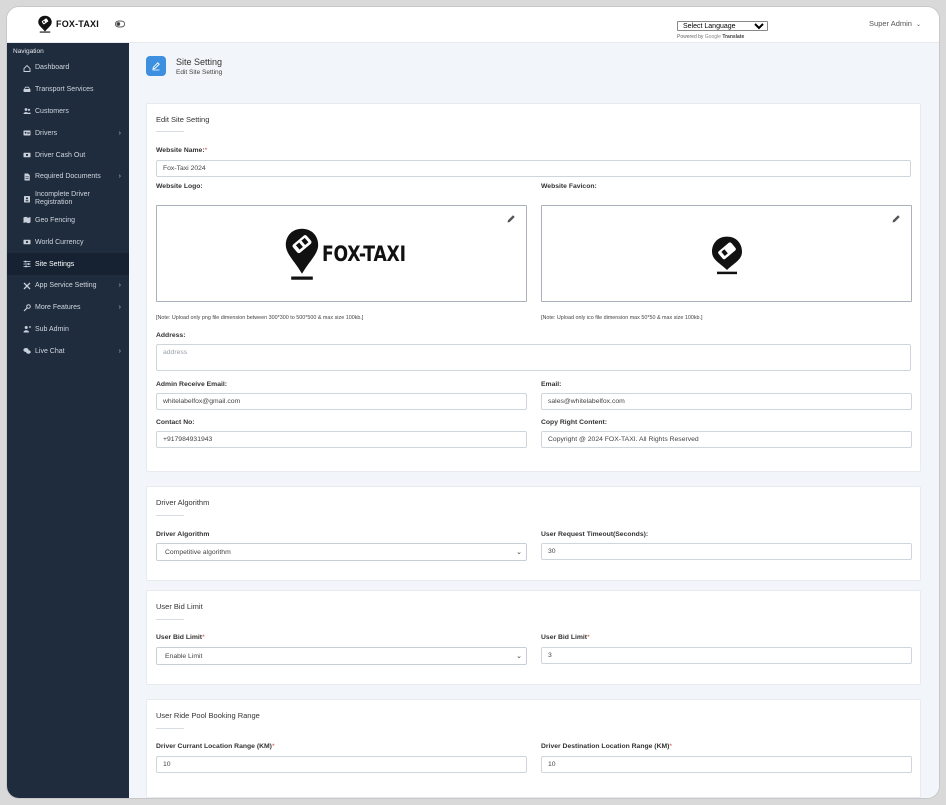  What do you see at coordinates (595, 534) in the screenshot?
I see `timeout-label: User Request Timeout(Seconds):` at bounding box center [595, 534].